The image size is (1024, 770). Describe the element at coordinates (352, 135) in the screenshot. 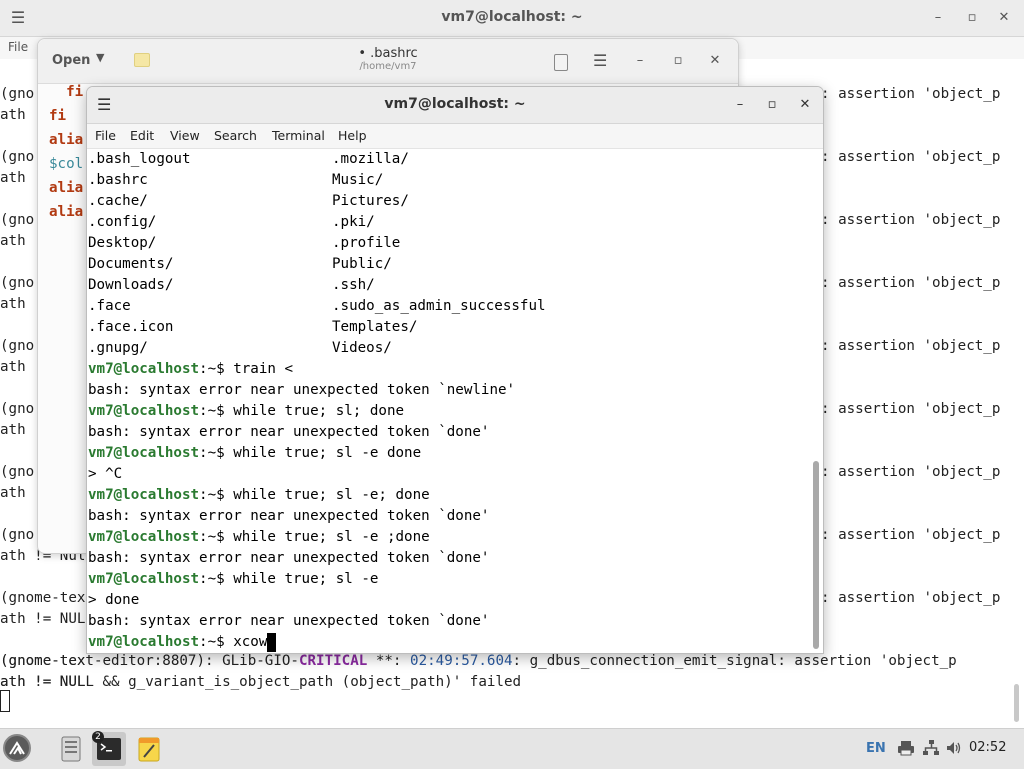

I see `menu-help: Help` at that location.